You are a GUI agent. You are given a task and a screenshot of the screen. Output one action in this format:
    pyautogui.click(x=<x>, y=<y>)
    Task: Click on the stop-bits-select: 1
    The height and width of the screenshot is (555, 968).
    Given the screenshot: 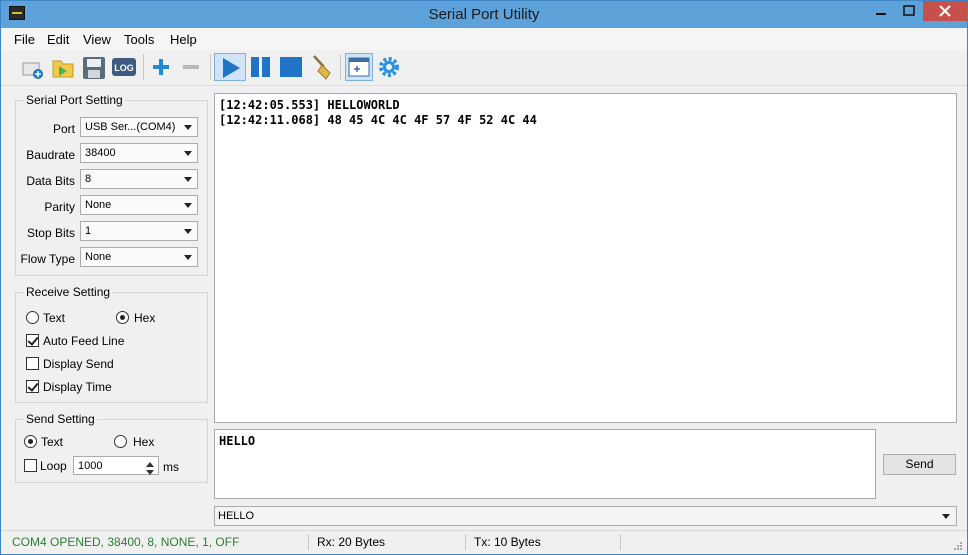 What is the action you would take?
    pyautogui.click(x=139, y=231)
    